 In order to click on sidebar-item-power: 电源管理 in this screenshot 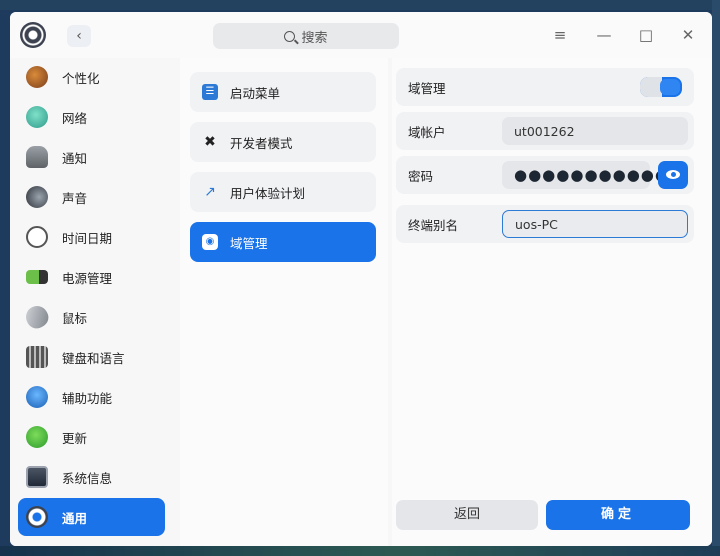, I will do `click(91, 277)`.